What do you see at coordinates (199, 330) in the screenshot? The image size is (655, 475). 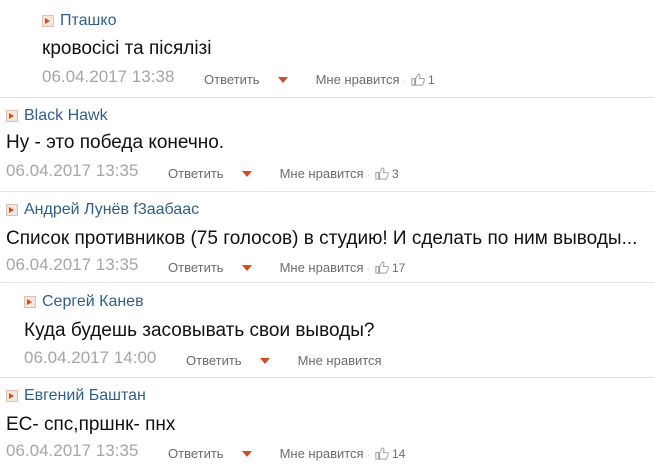 I see `comment-text: Куда будешь засовывать свои выводы?` at bounding box center [199, 330].